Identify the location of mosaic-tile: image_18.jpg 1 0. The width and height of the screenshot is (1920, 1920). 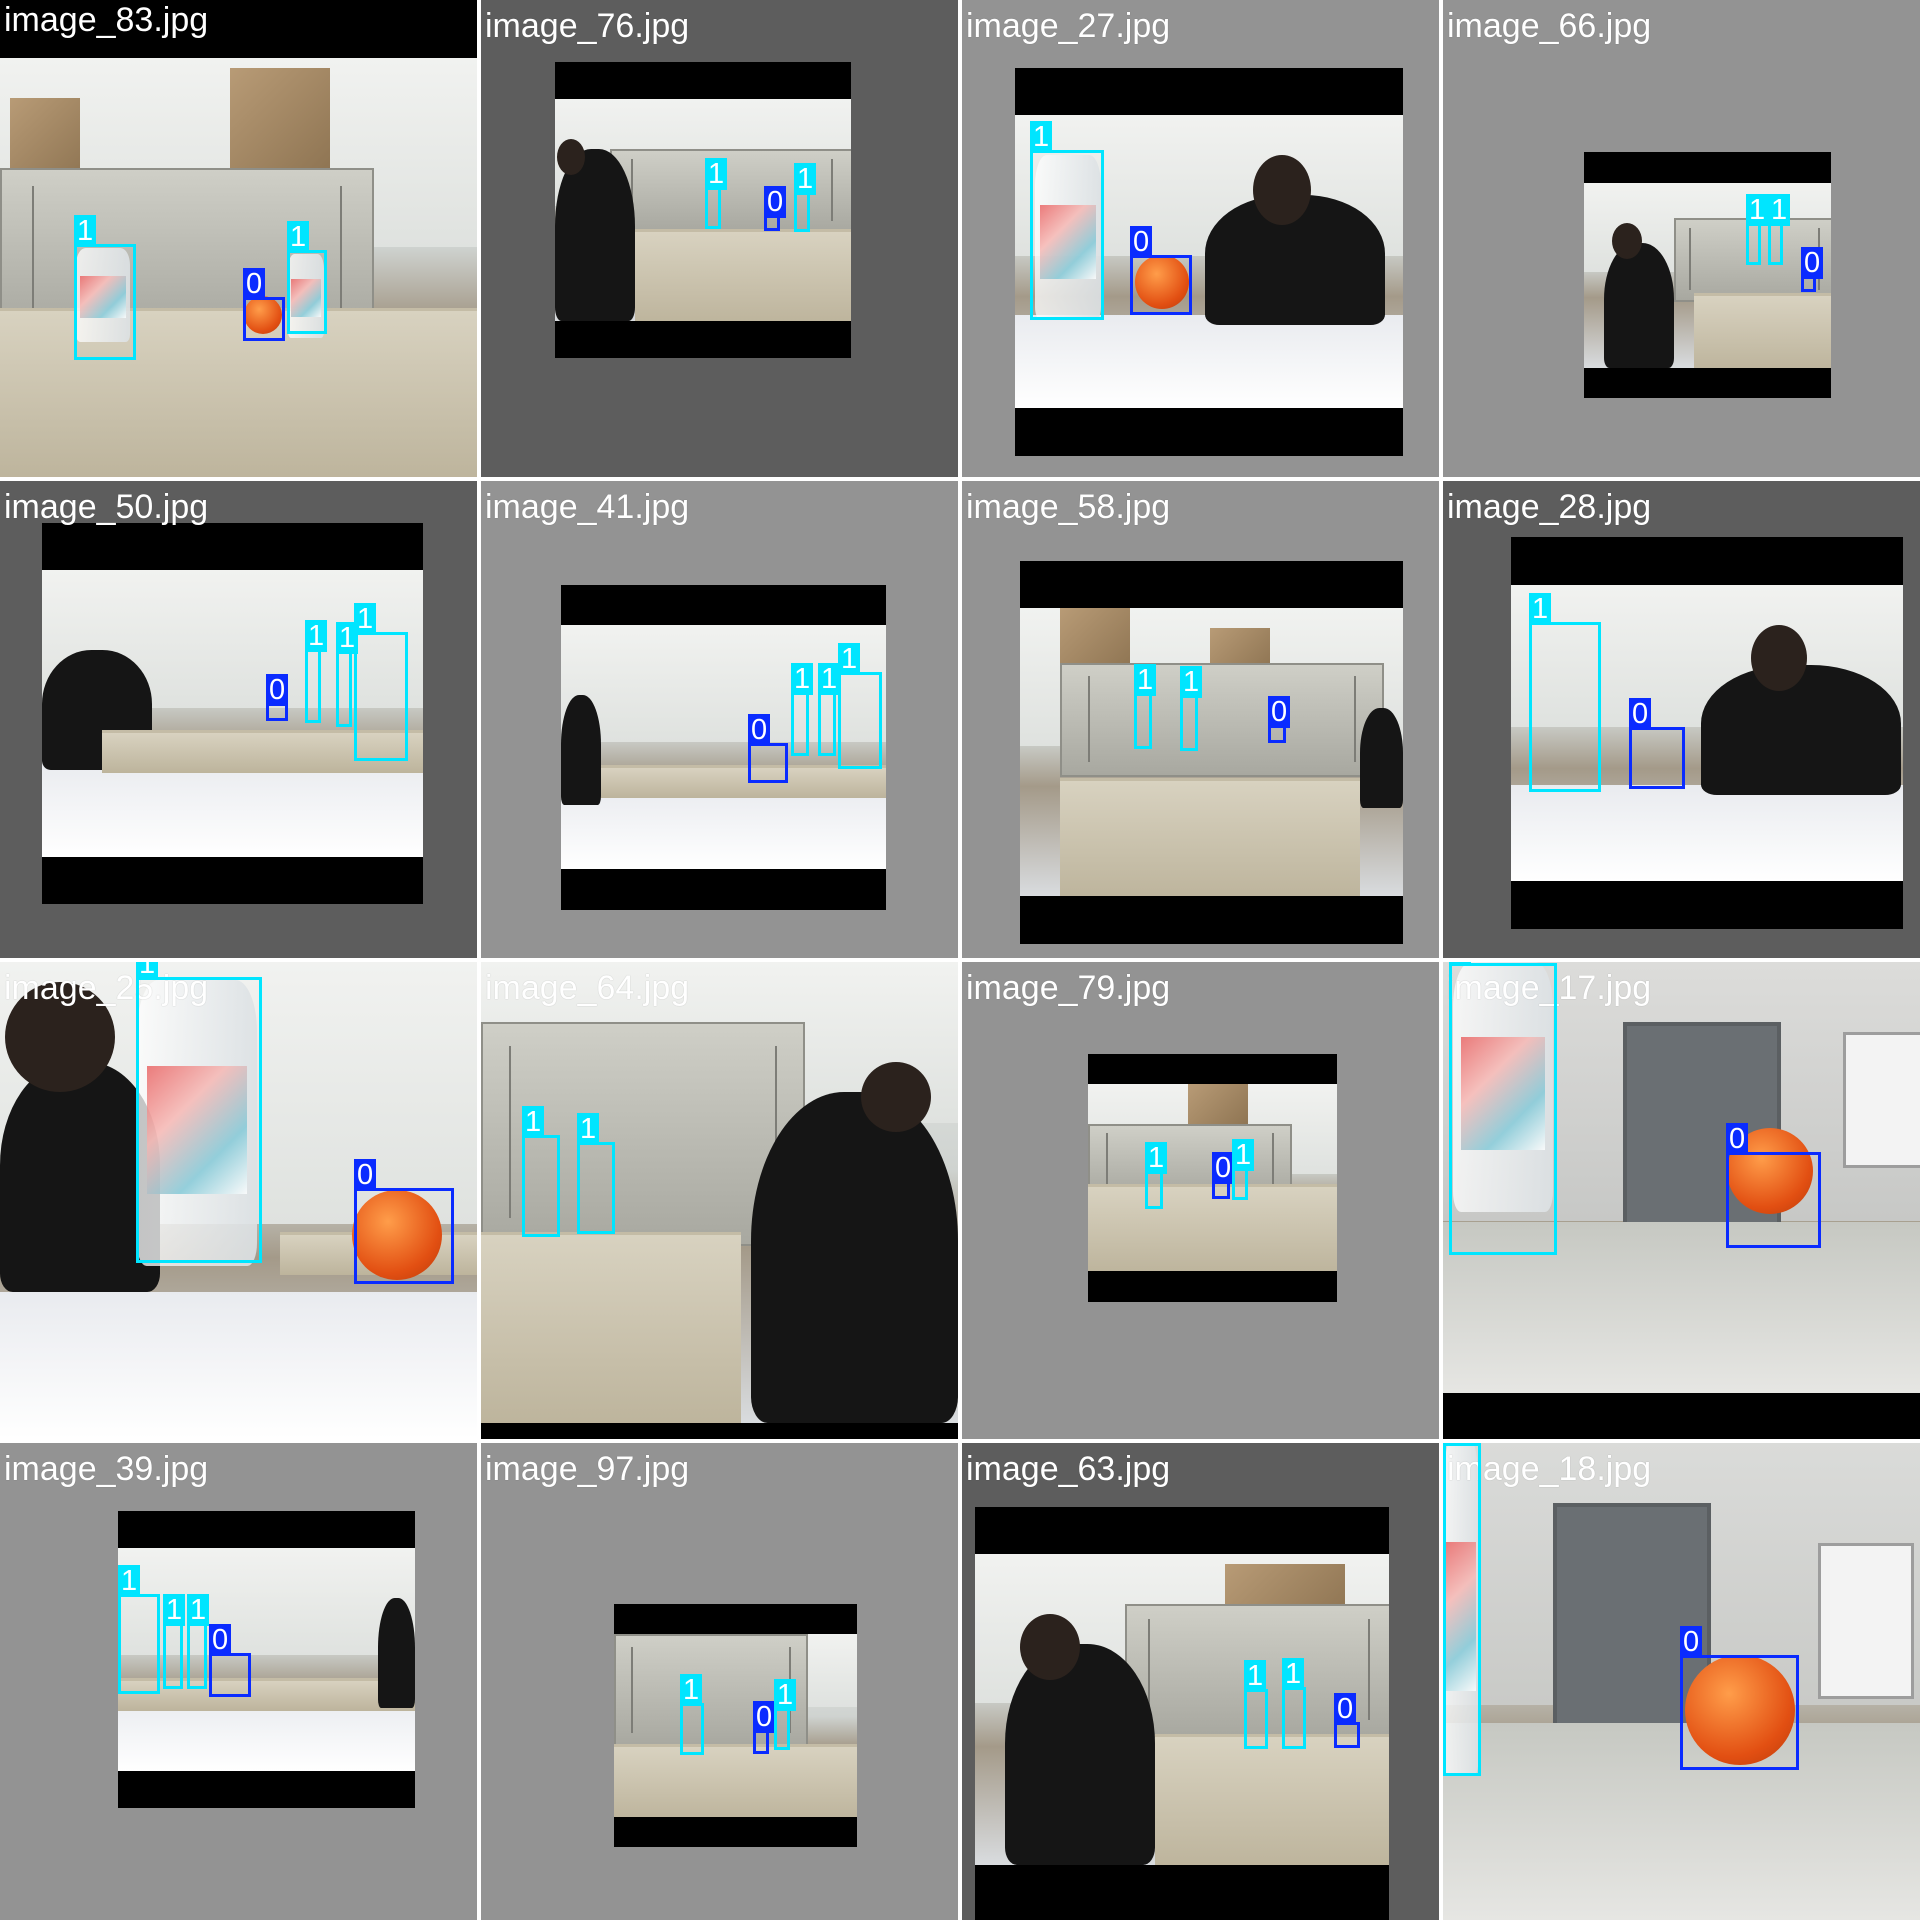
(1681, 1681).